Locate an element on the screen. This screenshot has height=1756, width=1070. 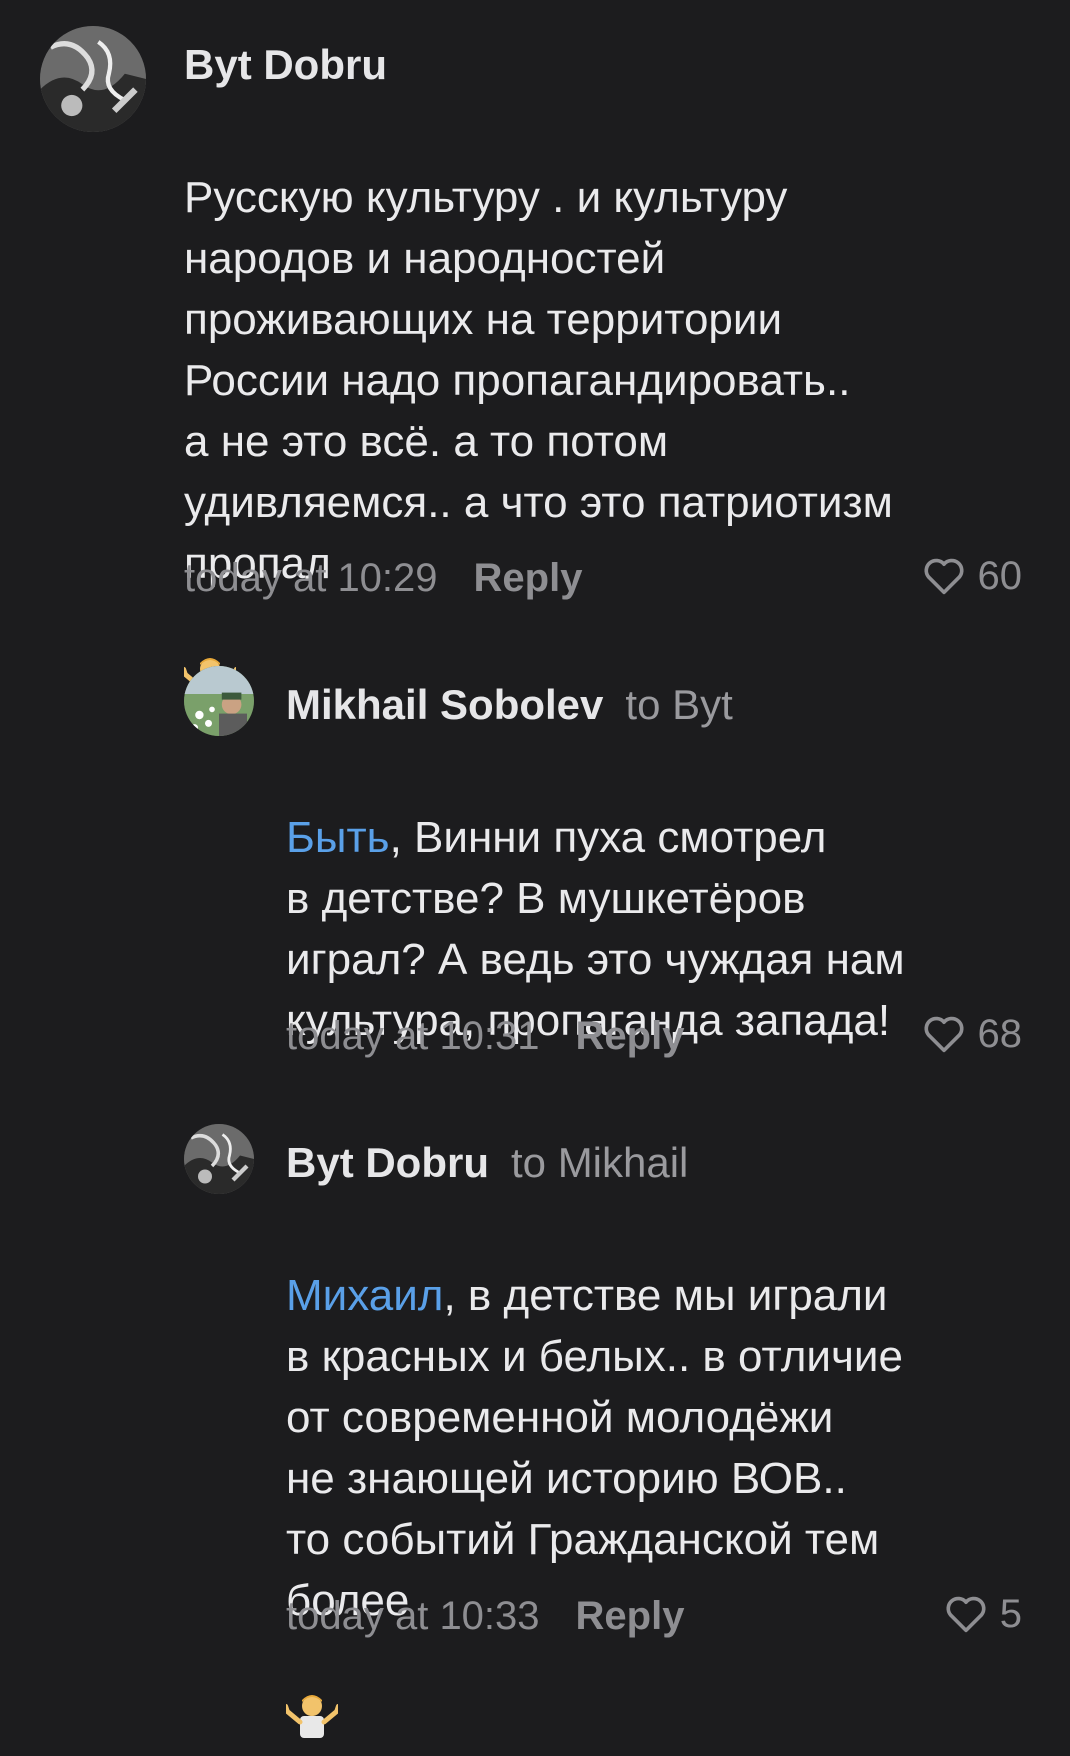
like-button: 60 is located at coordinates (972, 576).